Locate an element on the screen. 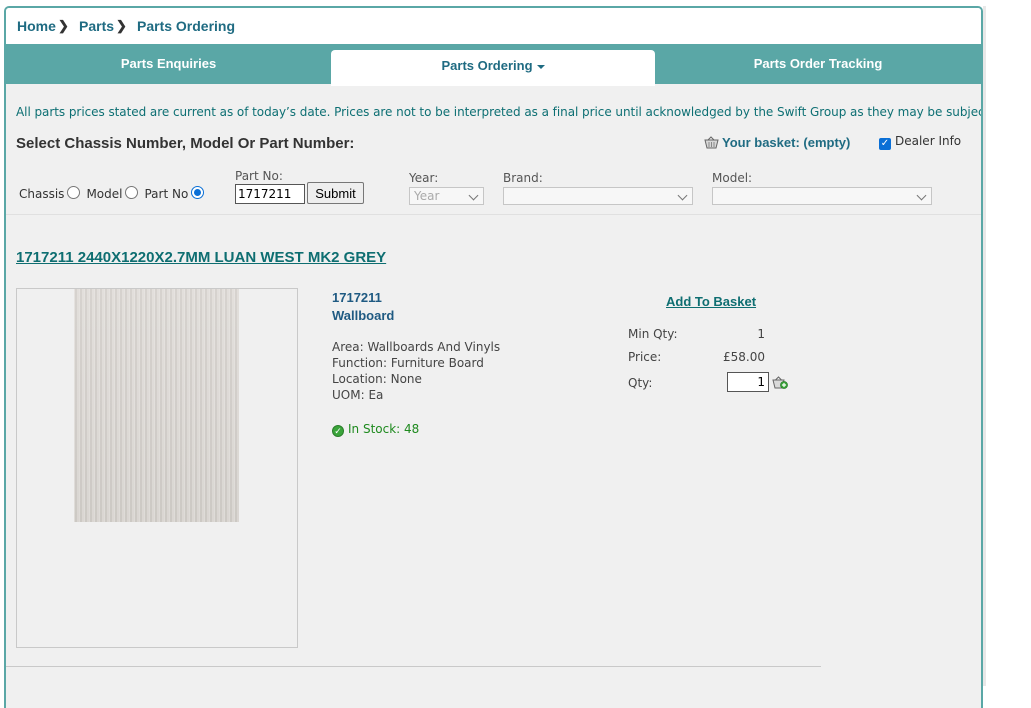 Image resolution: width=1031 pixels, height=708 pixels. add-to-basket-link: Add To Basket is located at coordinates (711, 301).